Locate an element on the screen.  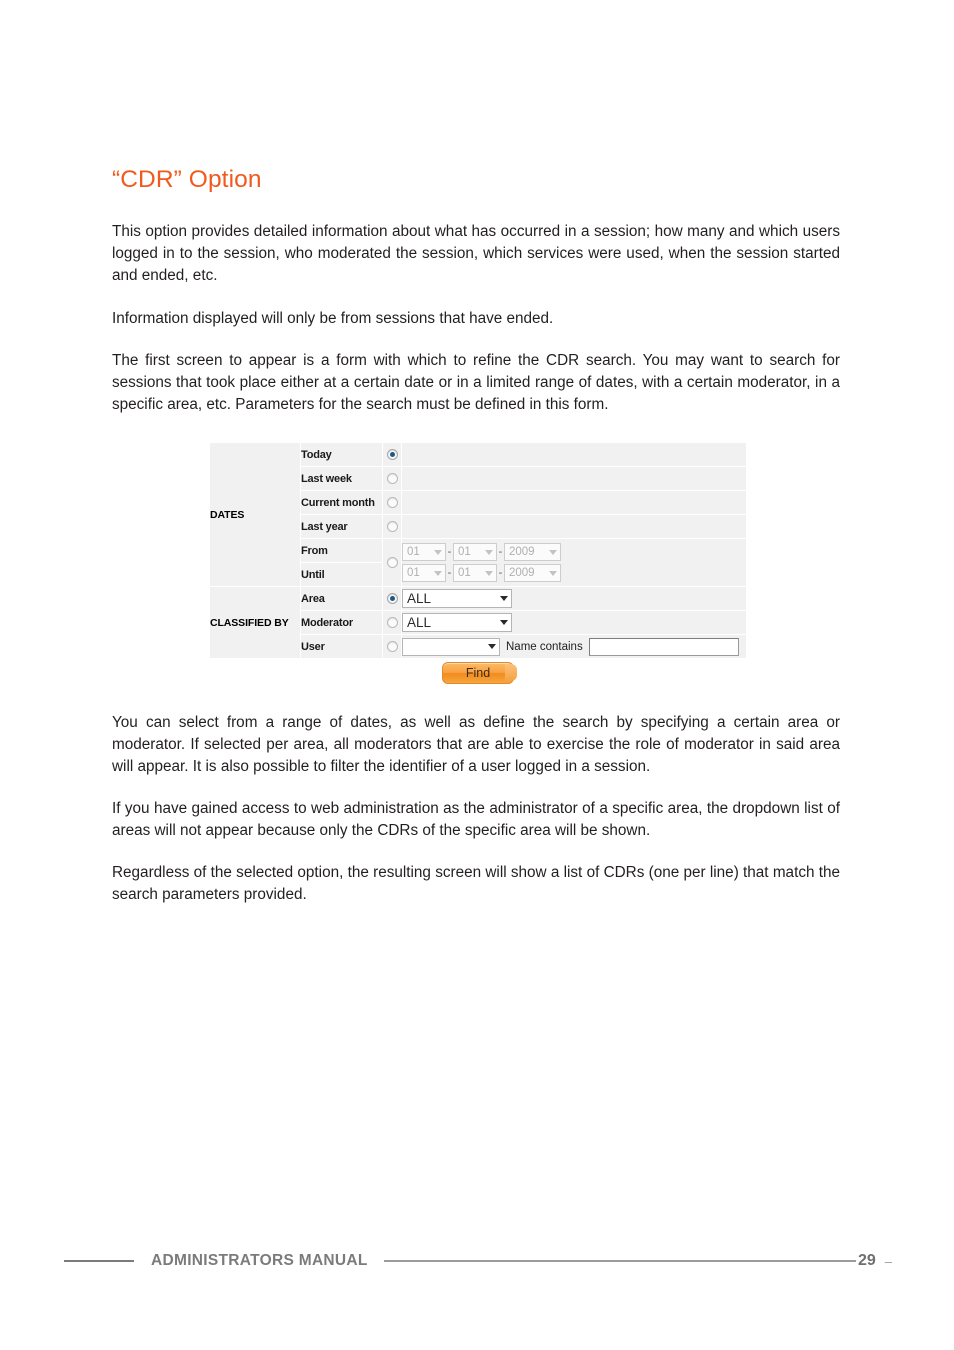
footer-rule-middle is located at coordinates (619, 1261).